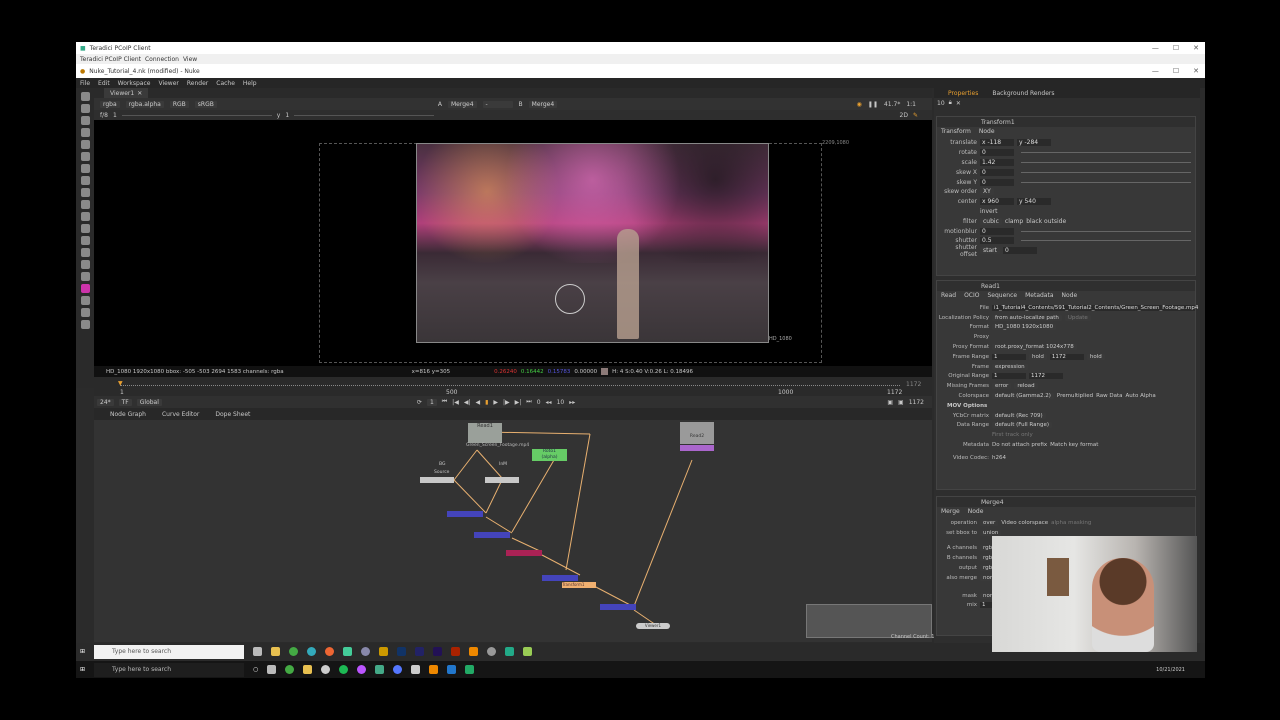 The width and height of the screenshot is (1280, 720). What do you see at coordinates (444, 402) in the screenshot?
I see `first-frame-button: ⏮` at bounding box center [444, 402].